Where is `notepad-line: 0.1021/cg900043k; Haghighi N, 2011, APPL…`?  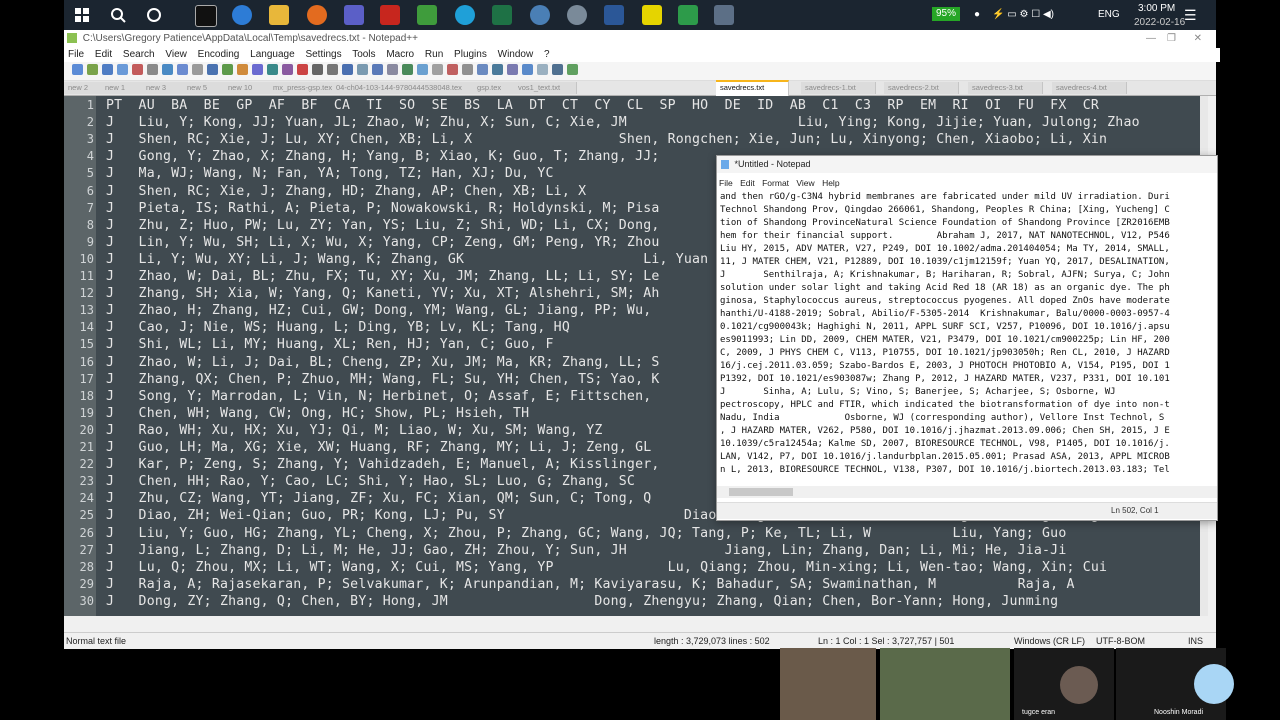 notepad-line: 0.1021/cg900043k; Haghighi N, 2011, APPL… is located at coordinates (945, 327).